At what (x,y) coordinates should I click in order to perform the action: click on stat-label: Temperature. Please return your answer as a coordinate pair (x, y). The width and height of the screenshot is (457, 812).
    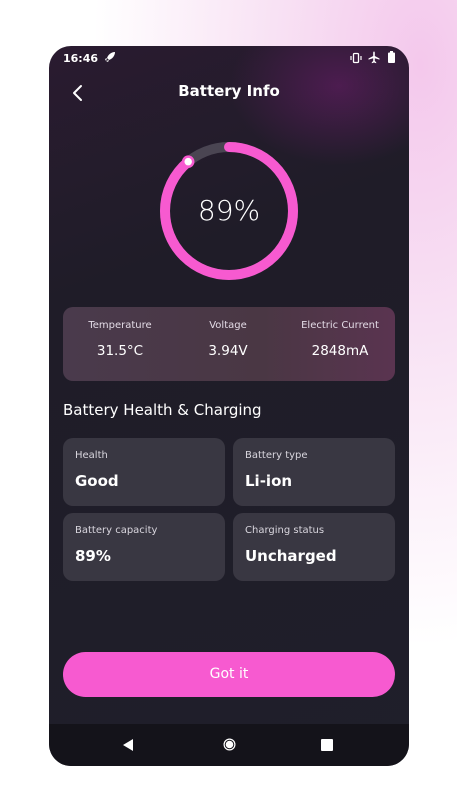
    Looking at the image, I should click on (120, 325).